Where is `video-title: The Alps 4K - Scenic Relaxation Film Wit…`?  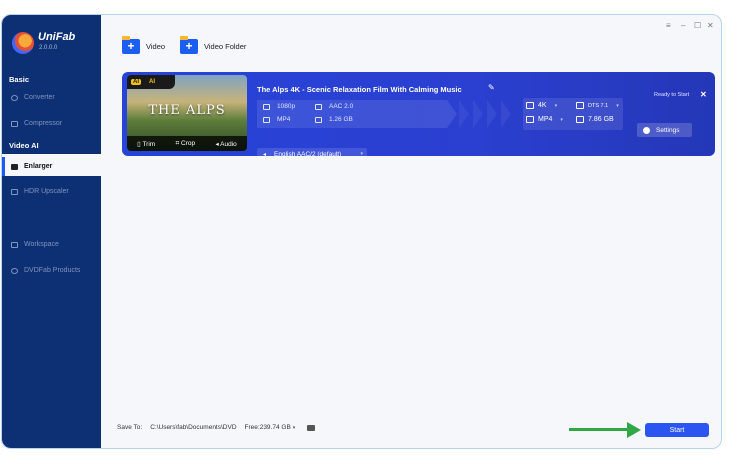
video-title: The Alps 4K - Scenic Relaxation Film Wit… is located at coordinates (359, 89).